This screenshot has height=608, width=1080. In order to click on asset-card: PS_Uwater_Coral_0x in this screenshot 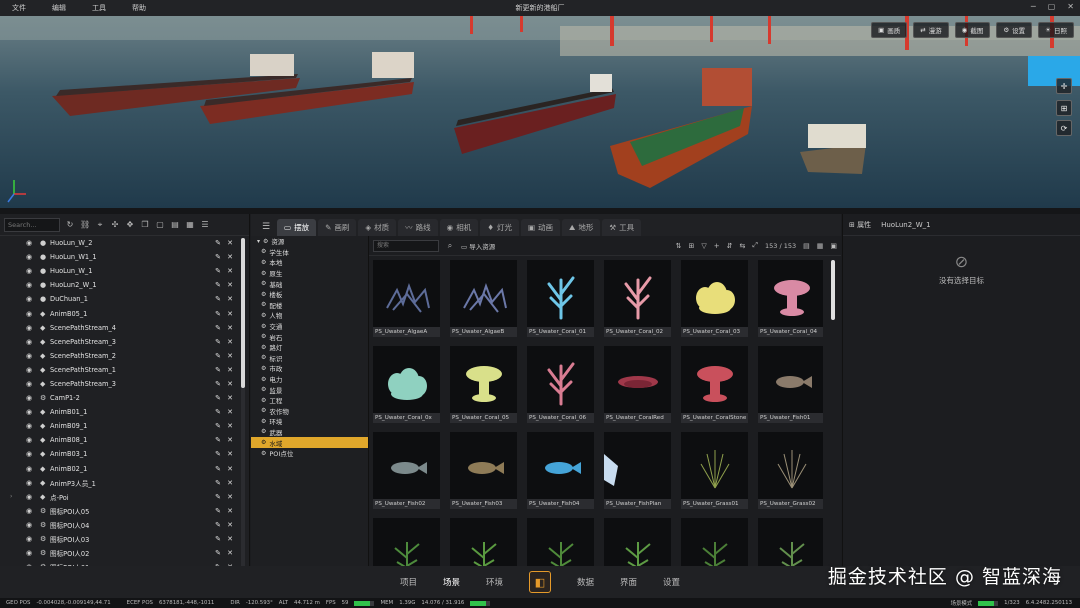, I will do `click(406, 384)`.